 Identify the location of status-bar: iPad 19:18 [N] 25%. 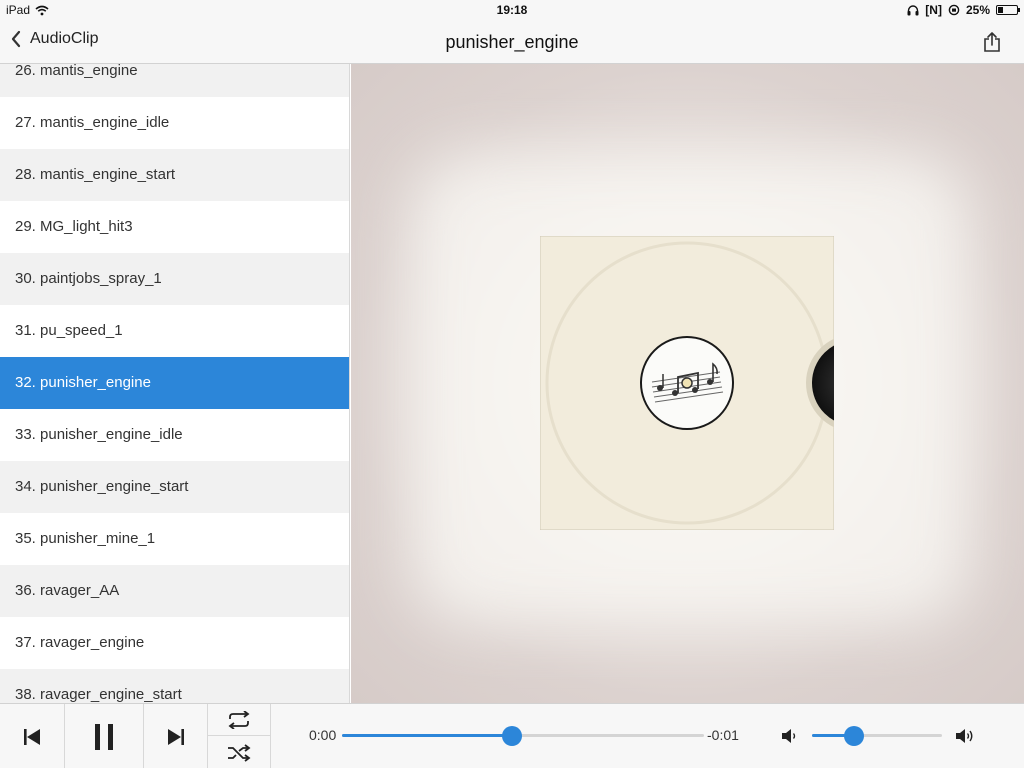
(512, 10).